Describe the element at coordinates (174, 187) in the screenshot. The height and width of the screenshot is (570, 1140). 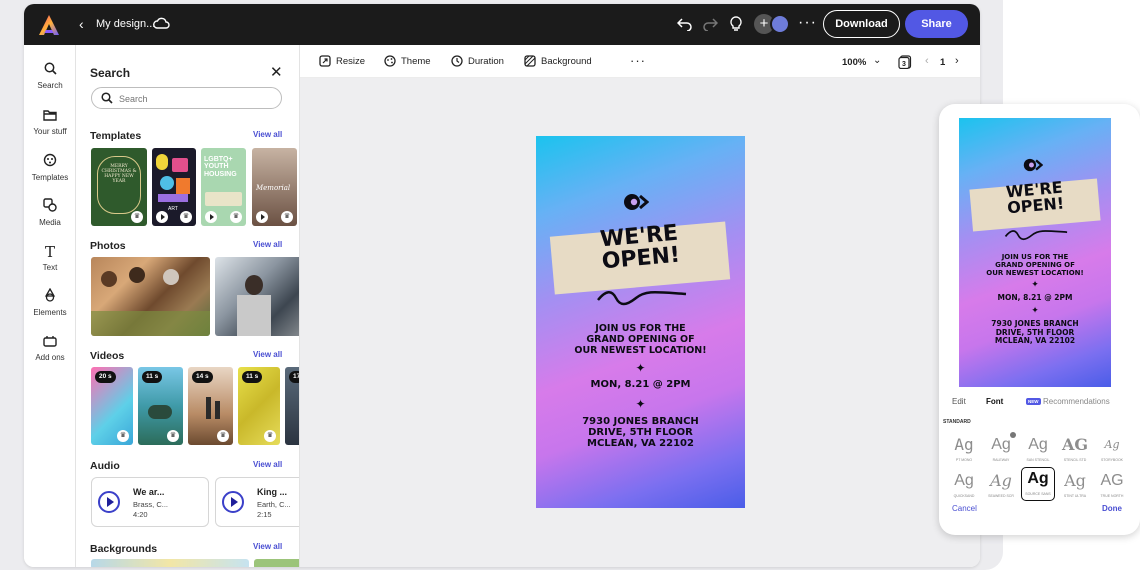
I see `template-thumb: ART ♛` at that location.